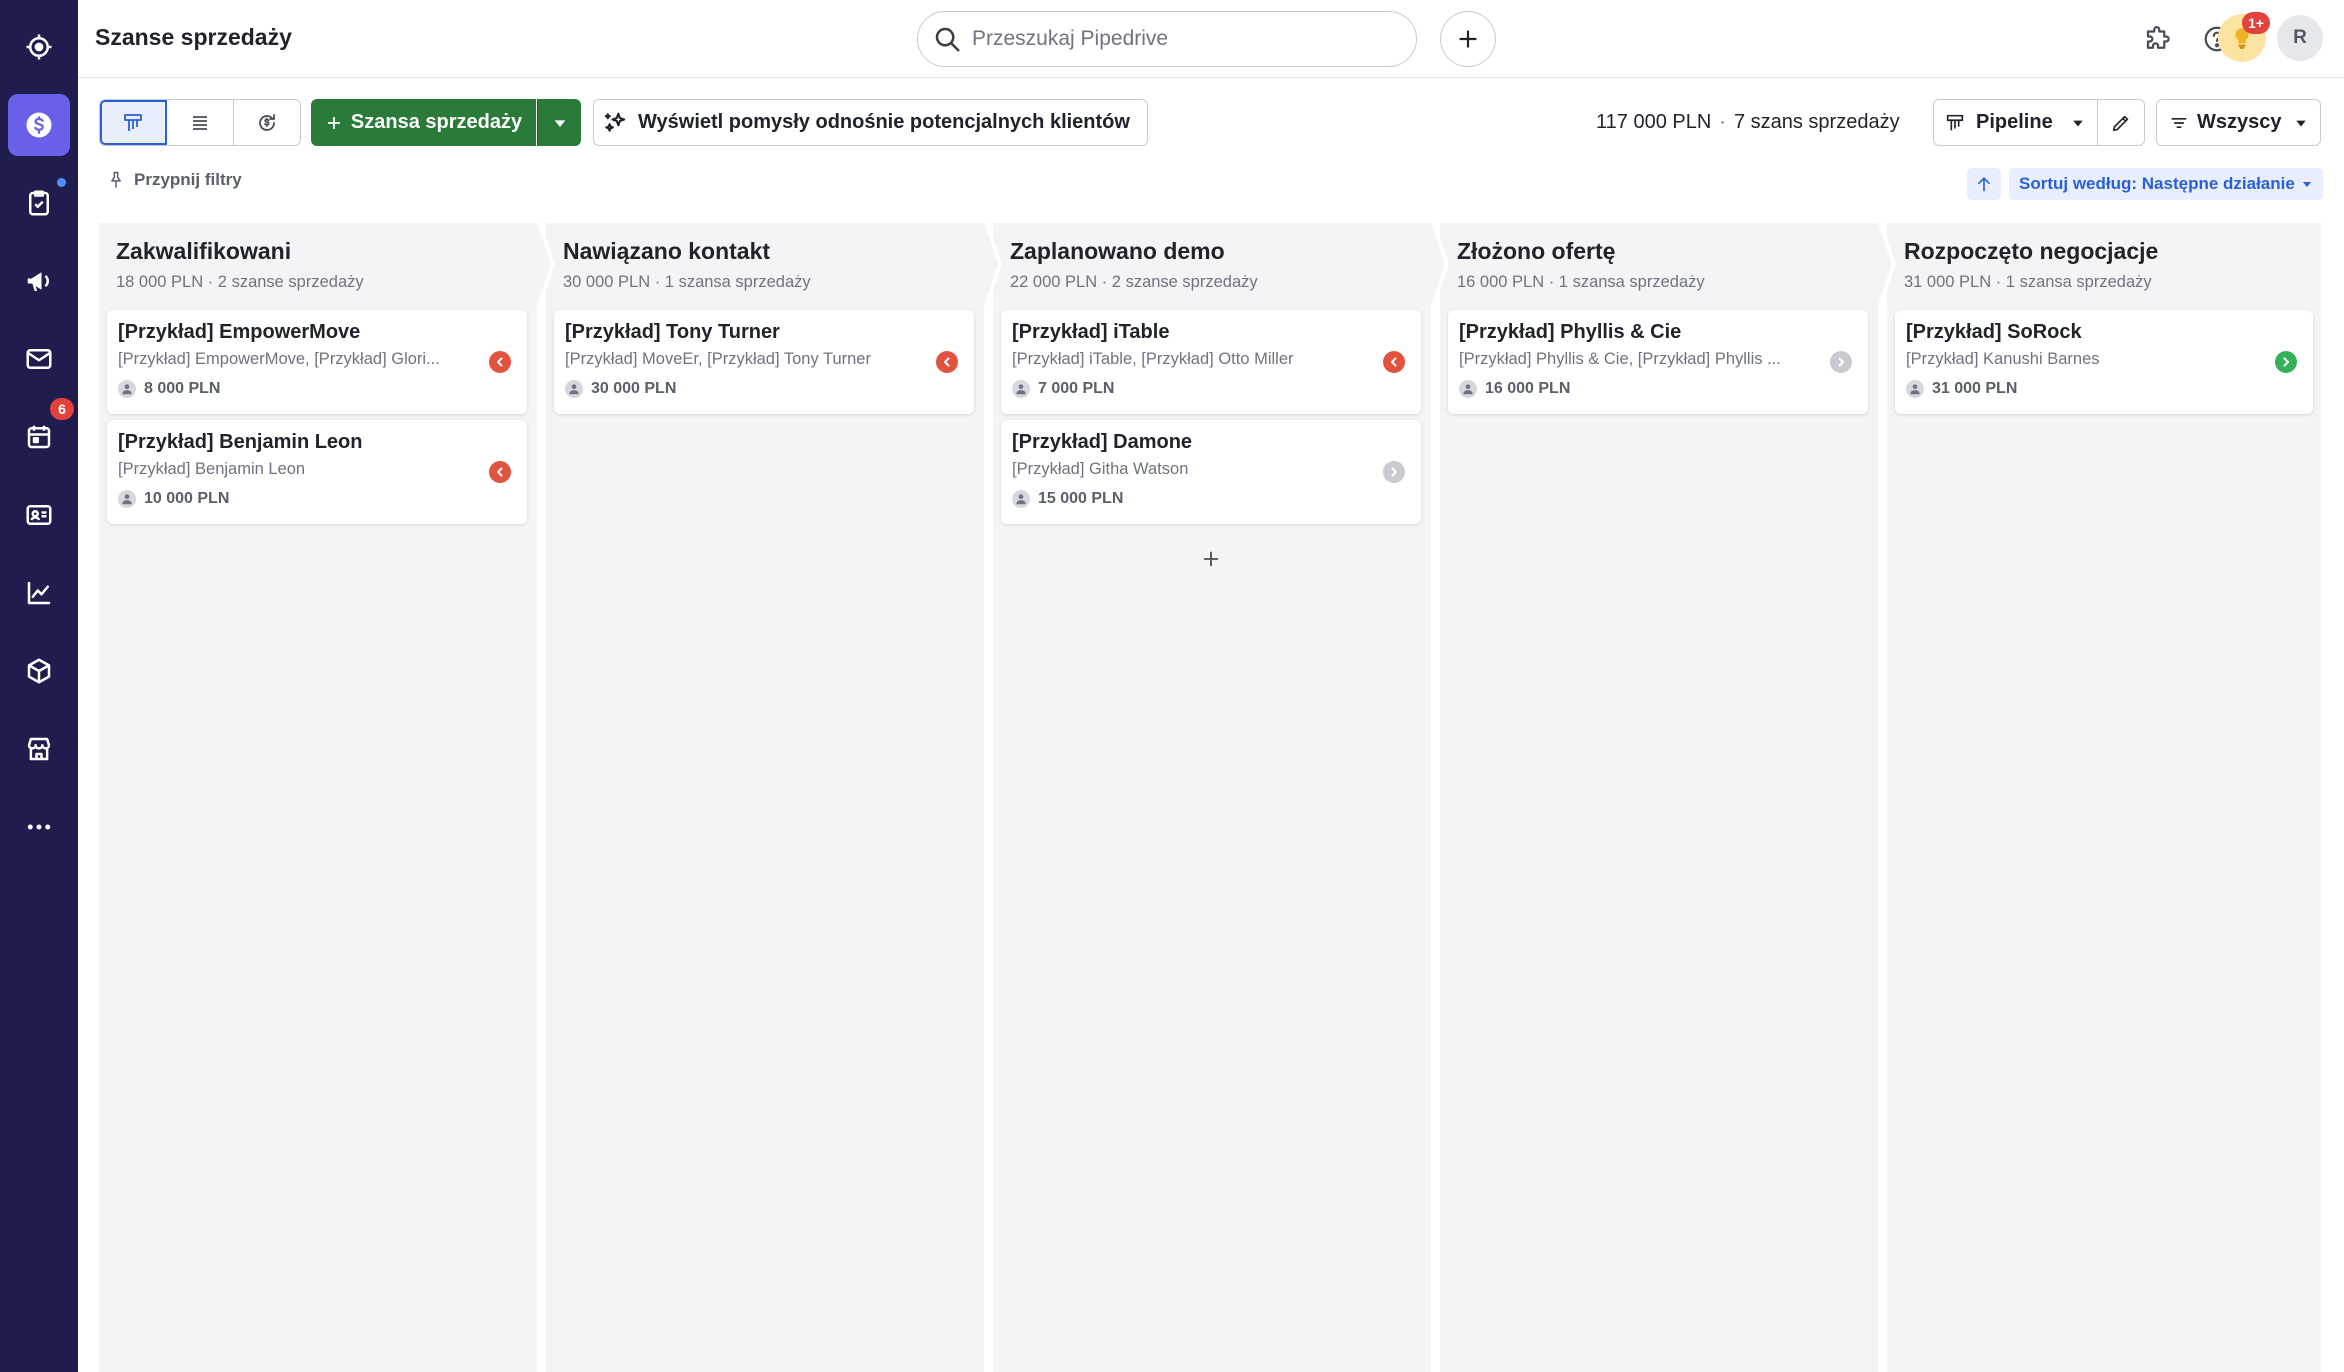 The height and width of the screenshot is (1372, 2344). What do you see at coordinates (39, 749) in the screenshot?
I see `sidebar-item-marketplace` at bounding box center [39, 749].